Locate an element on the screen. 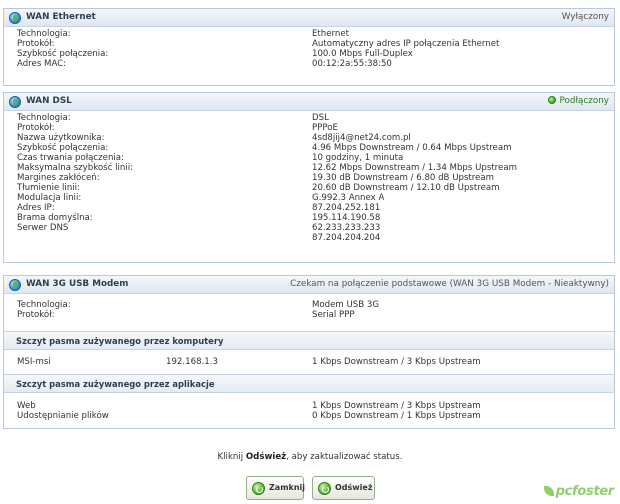 The height and width of the screenshot is (504, 620). peak-computers-value: 1 Kbps Downstream / 3 Kbps Upstream is located at coordinates (396, 362).